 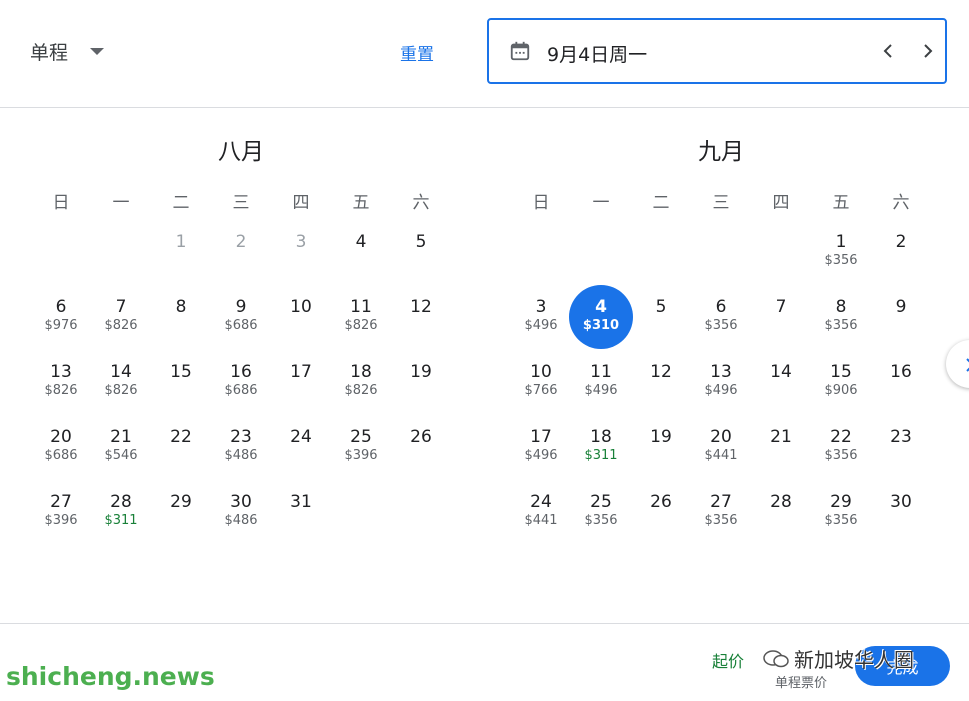 What do you see at coordinates (361, 386) in the screenshot?
I see `calendar-day: 18 $826` at bounding box center [361, 386].